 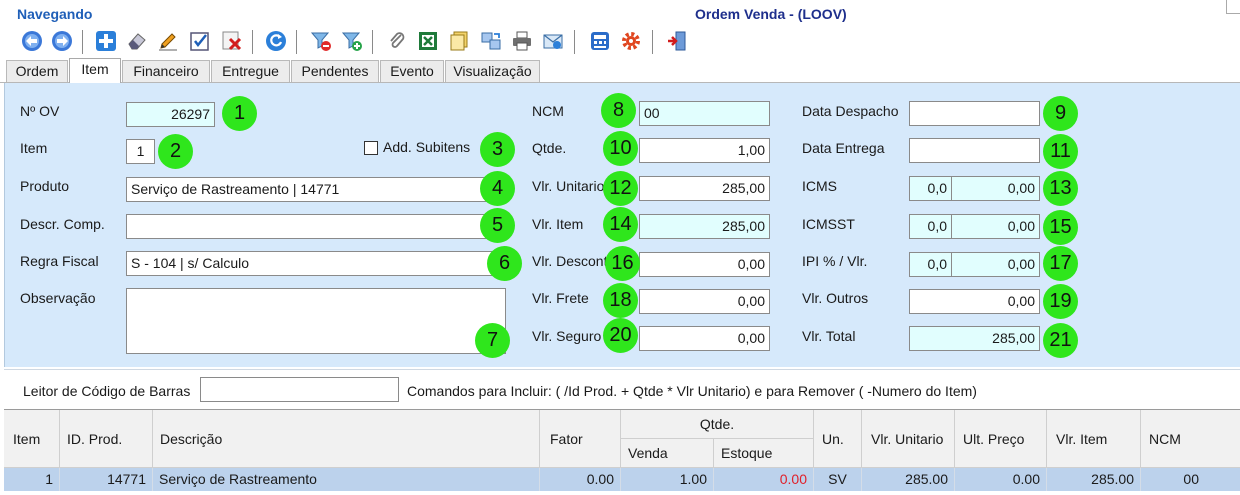 I want to click on filter-add-icon, so click(x=352, y=41).